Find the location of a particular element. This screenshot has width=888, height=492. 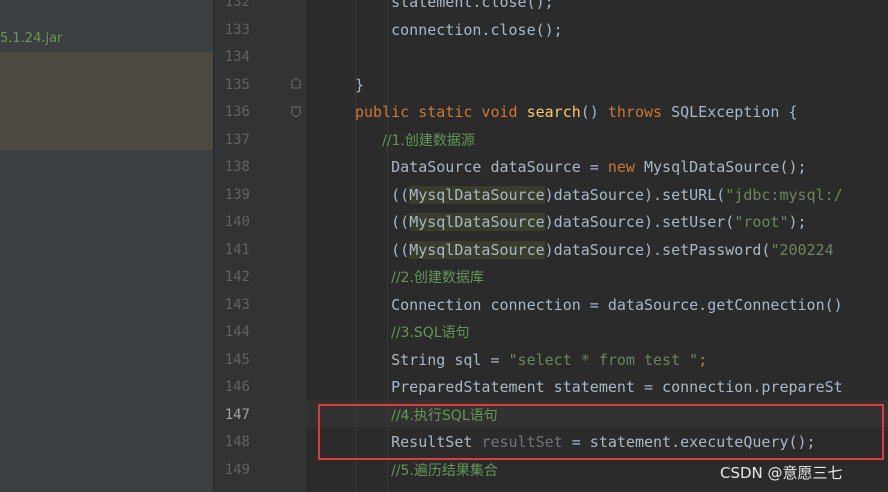

line-number: 137 is located at coordinates (232, 140).